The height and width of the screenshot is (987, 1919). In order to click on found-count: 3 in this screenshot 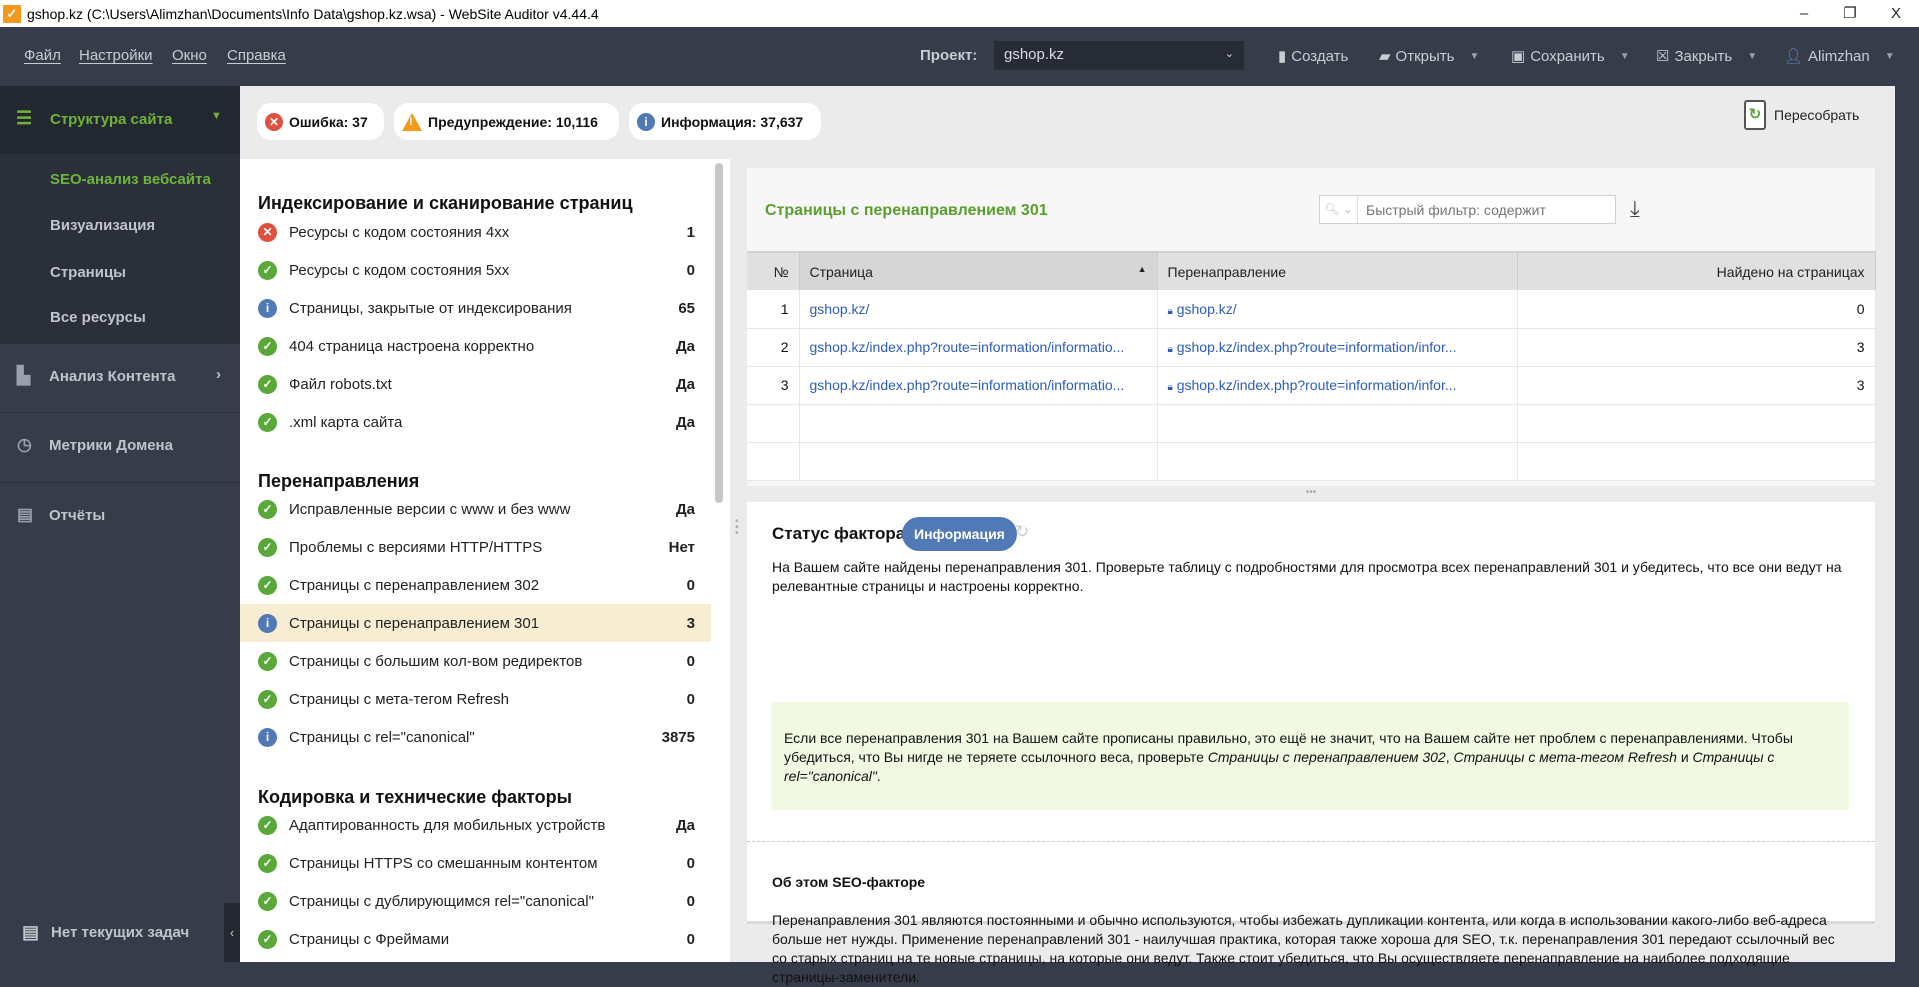, I will do `click(1696, 385)`.